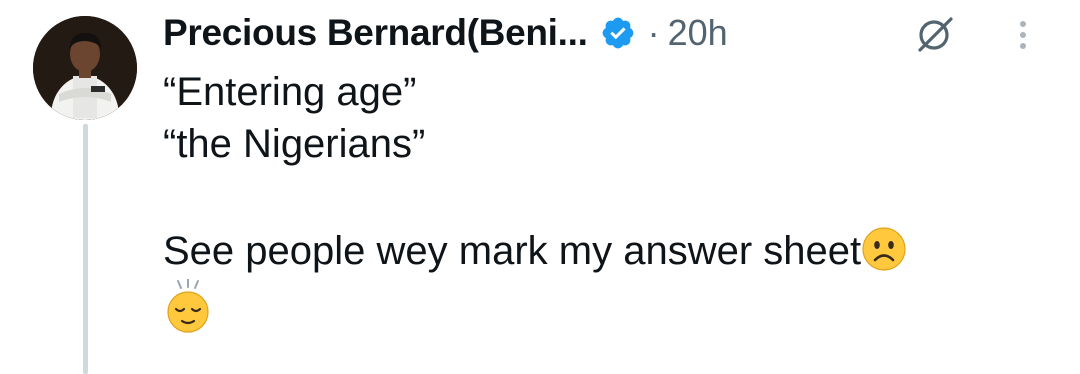  I want to click on tweet-text-line: “the Nigerians”, so click(294, 144).